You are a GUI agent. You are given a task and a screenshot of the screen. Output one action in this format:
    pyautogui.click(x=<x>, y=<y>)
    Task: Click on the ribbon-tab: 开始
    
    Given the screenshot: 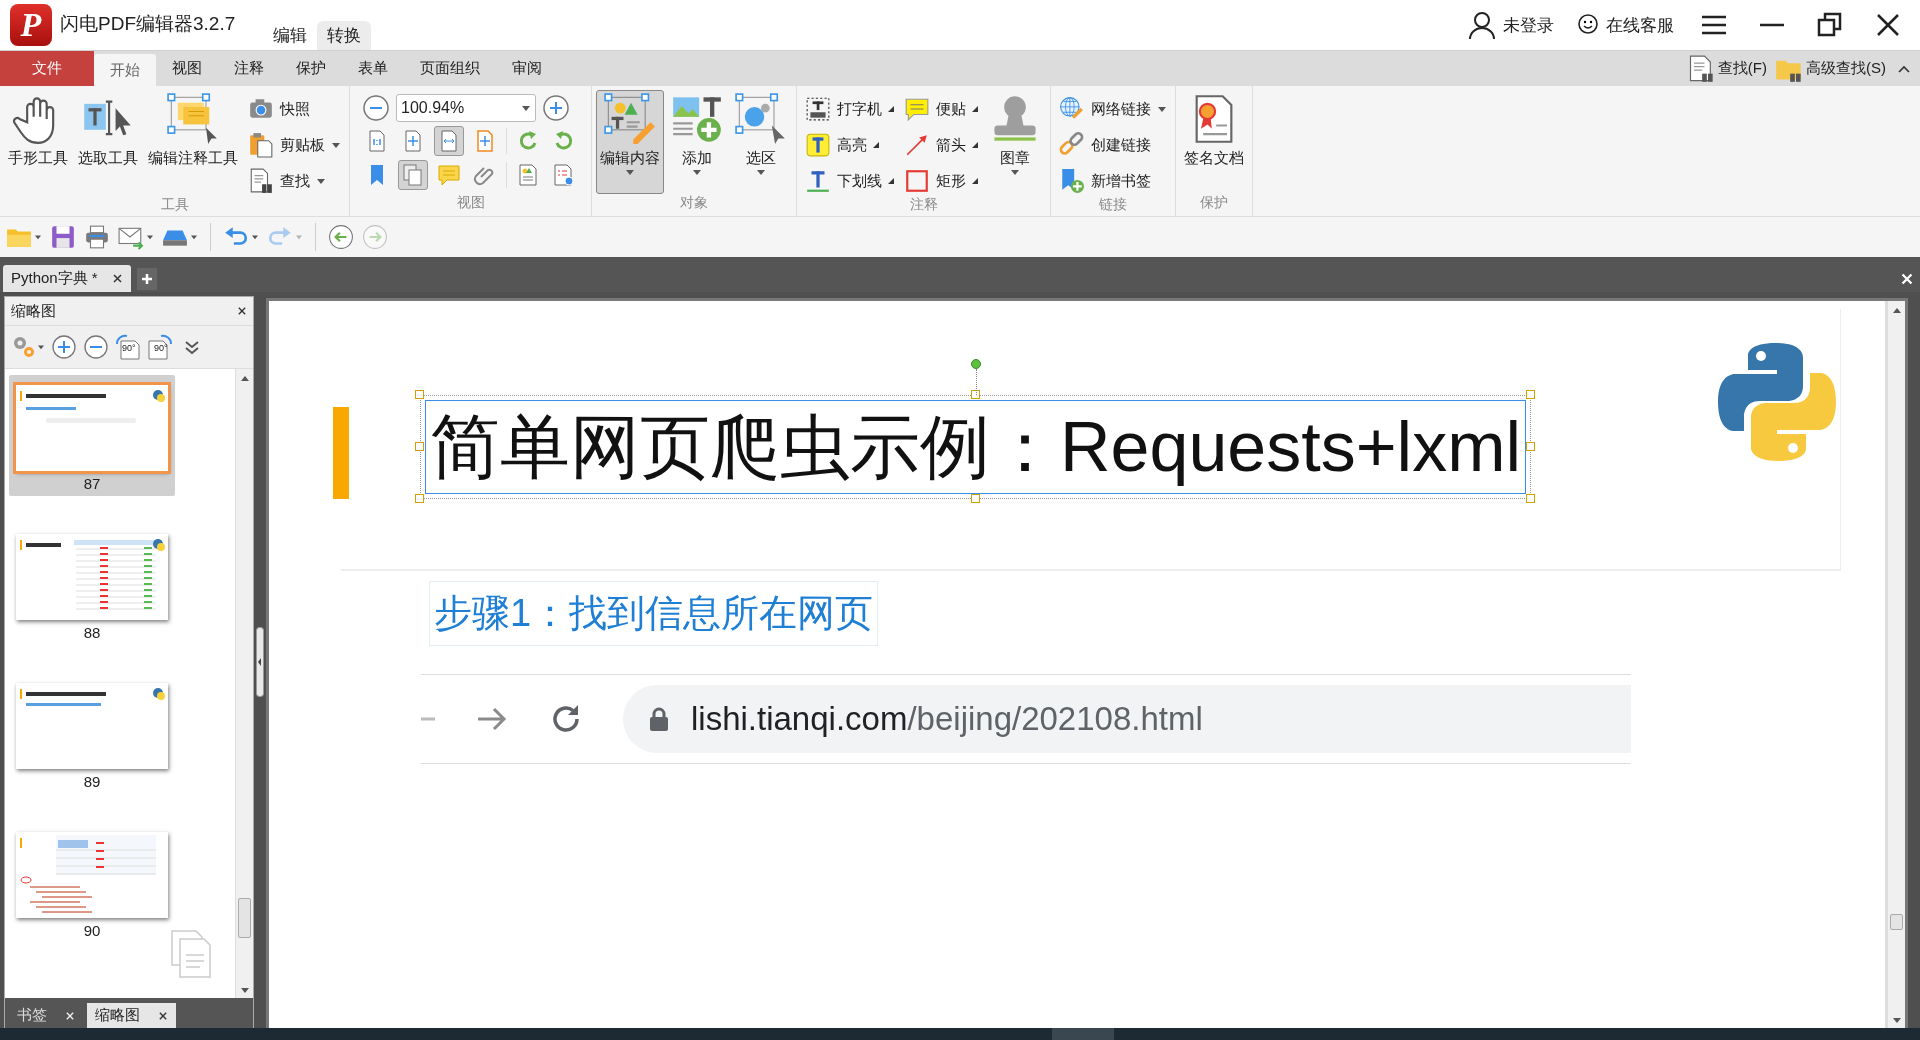 What is the action you would take?
    pyautogui.click(x=125, y=70)
    